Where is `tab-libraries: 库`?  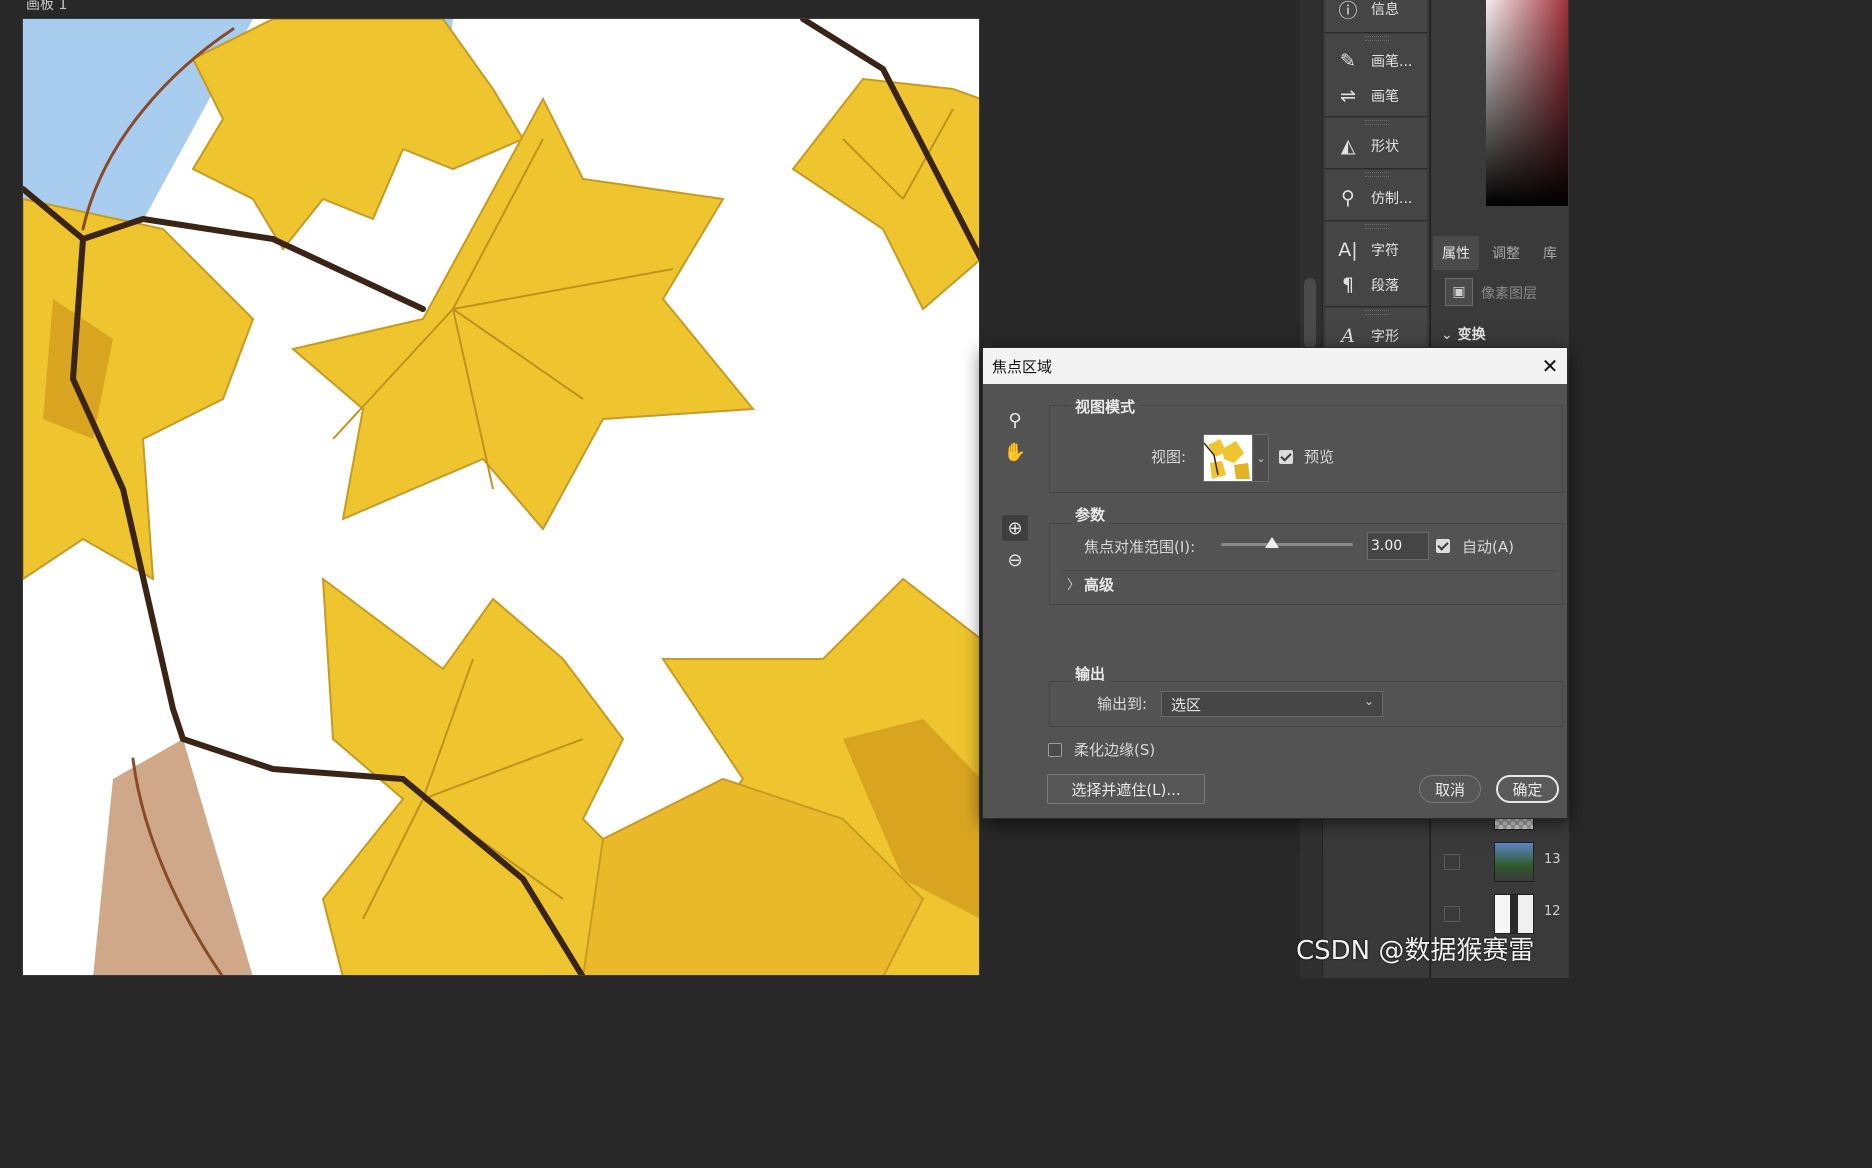
tab-libraries: 库 is located at coordinates (1550, 253).